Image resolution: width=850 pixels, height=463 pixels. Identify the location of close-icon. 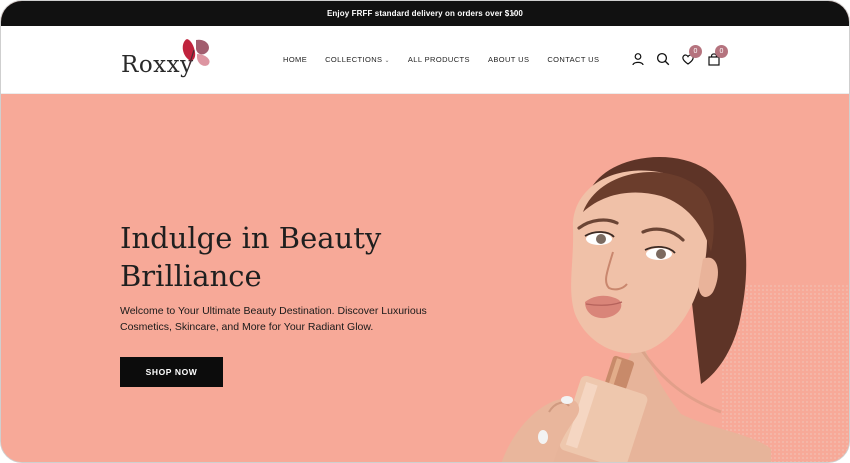
(513, 13).